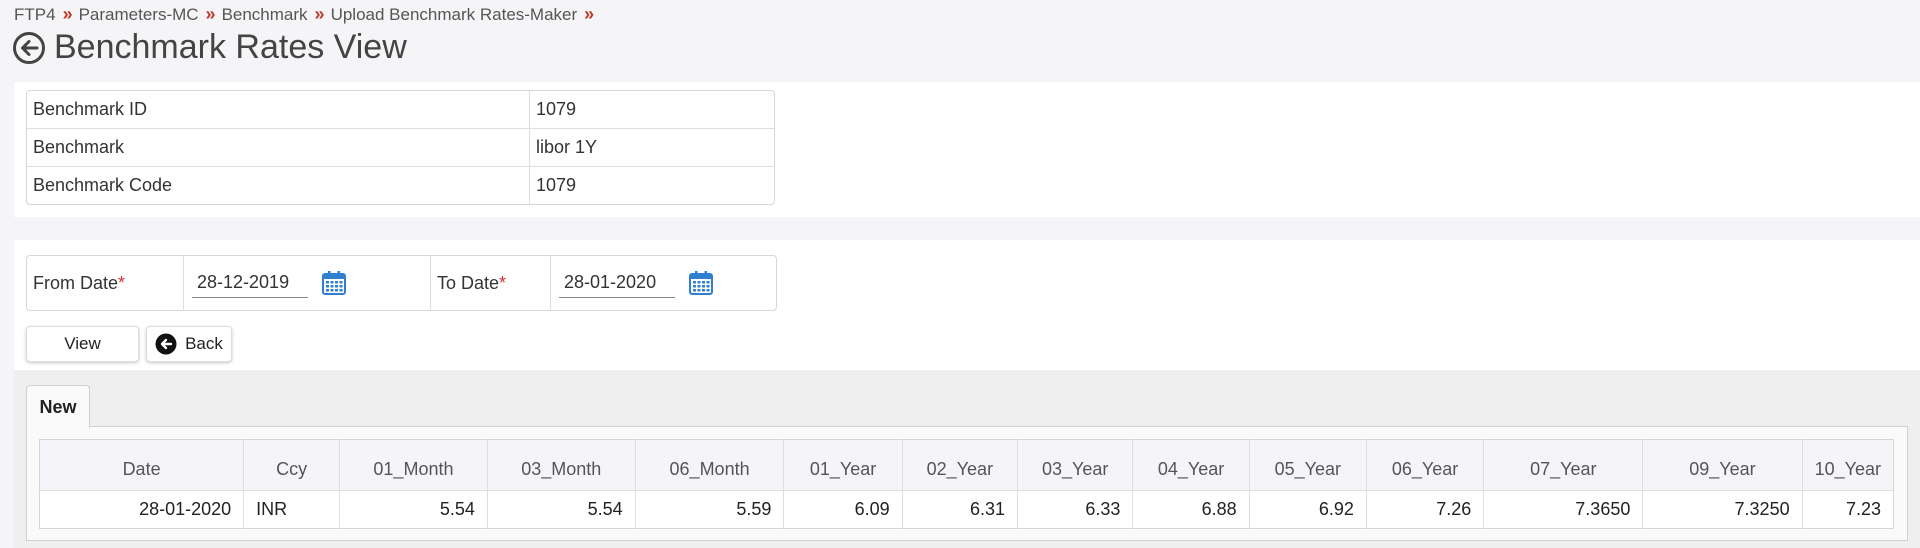 This screenshot has height=548, width=1920. I want to click on page-title: Benchmark Rates View, so click(230, 47).